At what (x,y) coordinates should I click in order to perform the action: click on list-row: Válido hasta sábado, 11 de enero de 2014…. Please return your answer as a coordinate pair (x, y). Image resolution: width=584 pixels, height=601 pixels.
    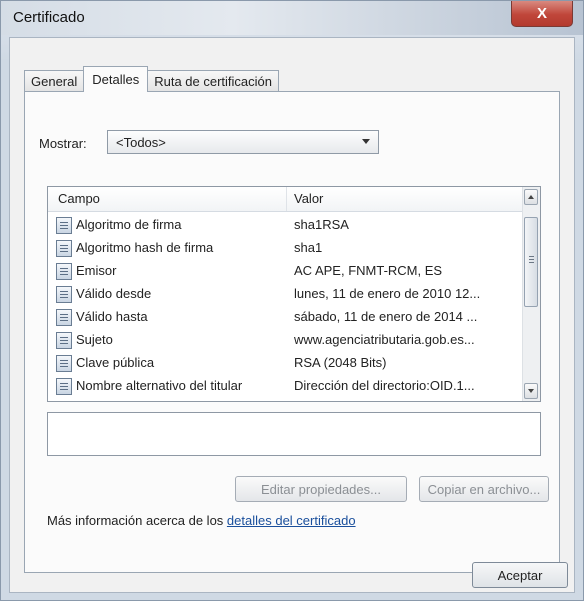
    Looking at the image, I should click on (286, 317).